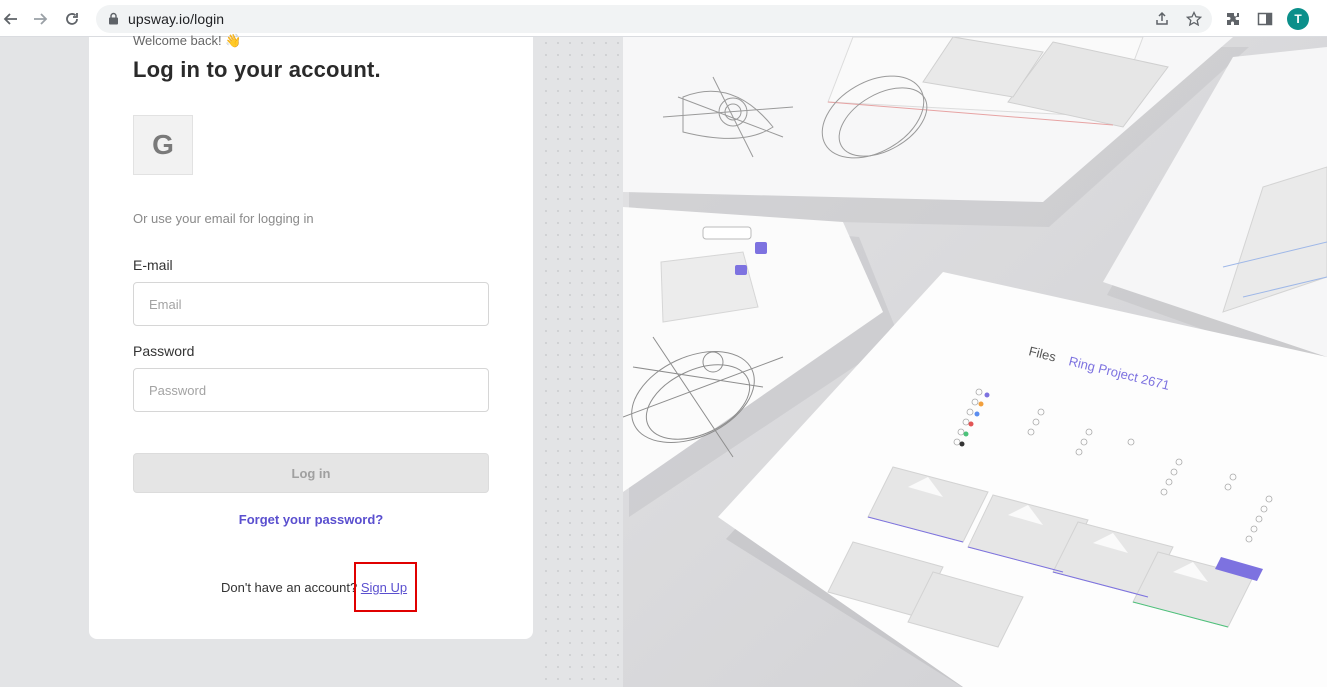 The height and width of the screenshot is (687, 1327). Describe the element at coordinates (311, 304) in the screenshot. I see `email-field` at that location.